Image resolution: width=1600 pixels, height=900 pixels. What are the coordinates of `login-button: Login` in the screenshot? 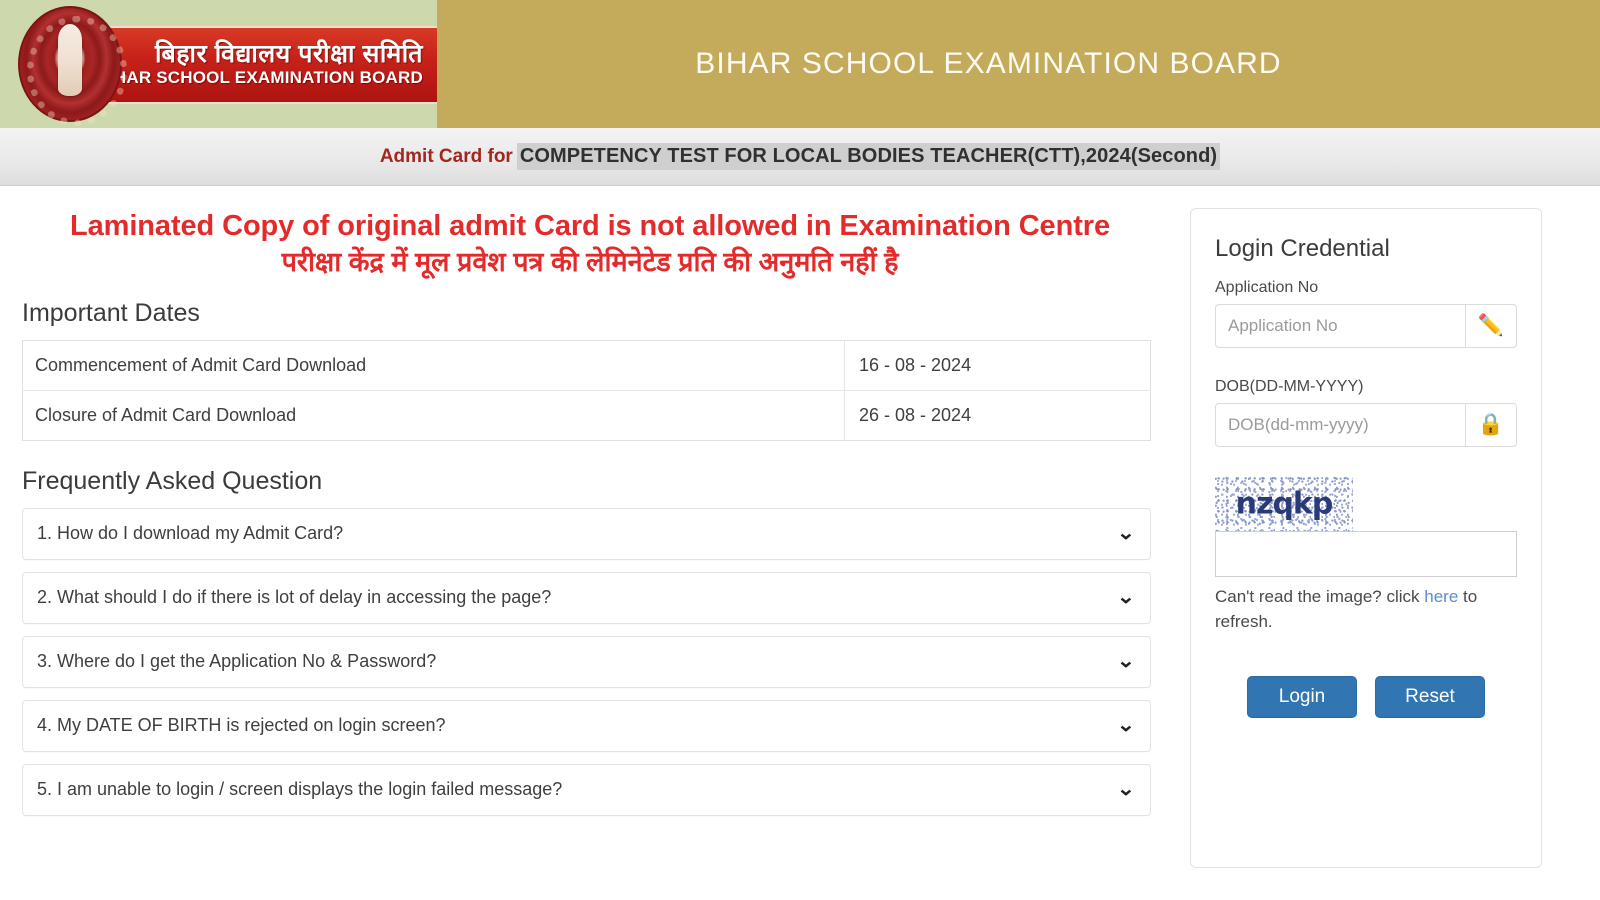 It's located at (1302, 697).